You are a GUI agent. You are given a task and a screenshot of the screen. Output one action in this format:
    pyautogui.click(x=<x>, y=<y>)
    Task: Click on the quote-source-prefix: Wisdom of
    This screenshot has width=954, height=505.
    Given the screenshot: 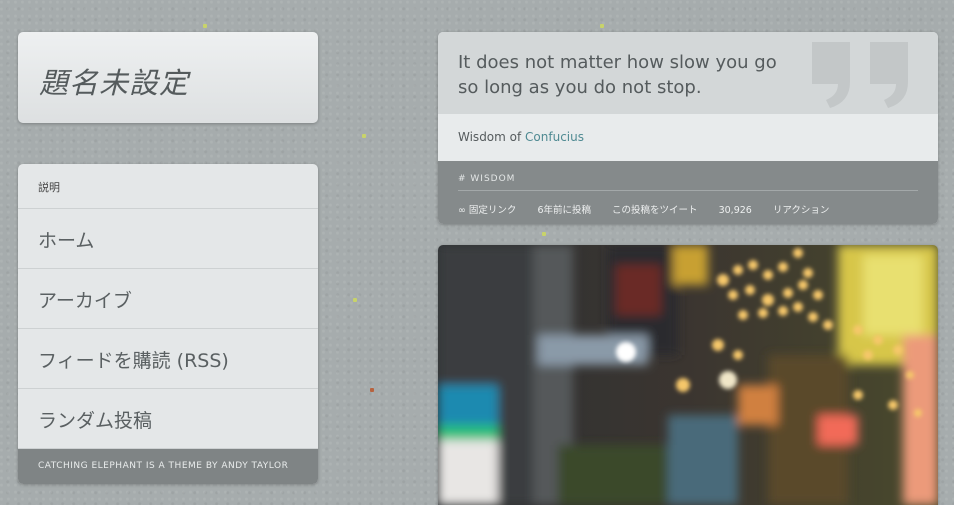 What is the action you would take?
    pyautogui.click(x=492, y=137)
    